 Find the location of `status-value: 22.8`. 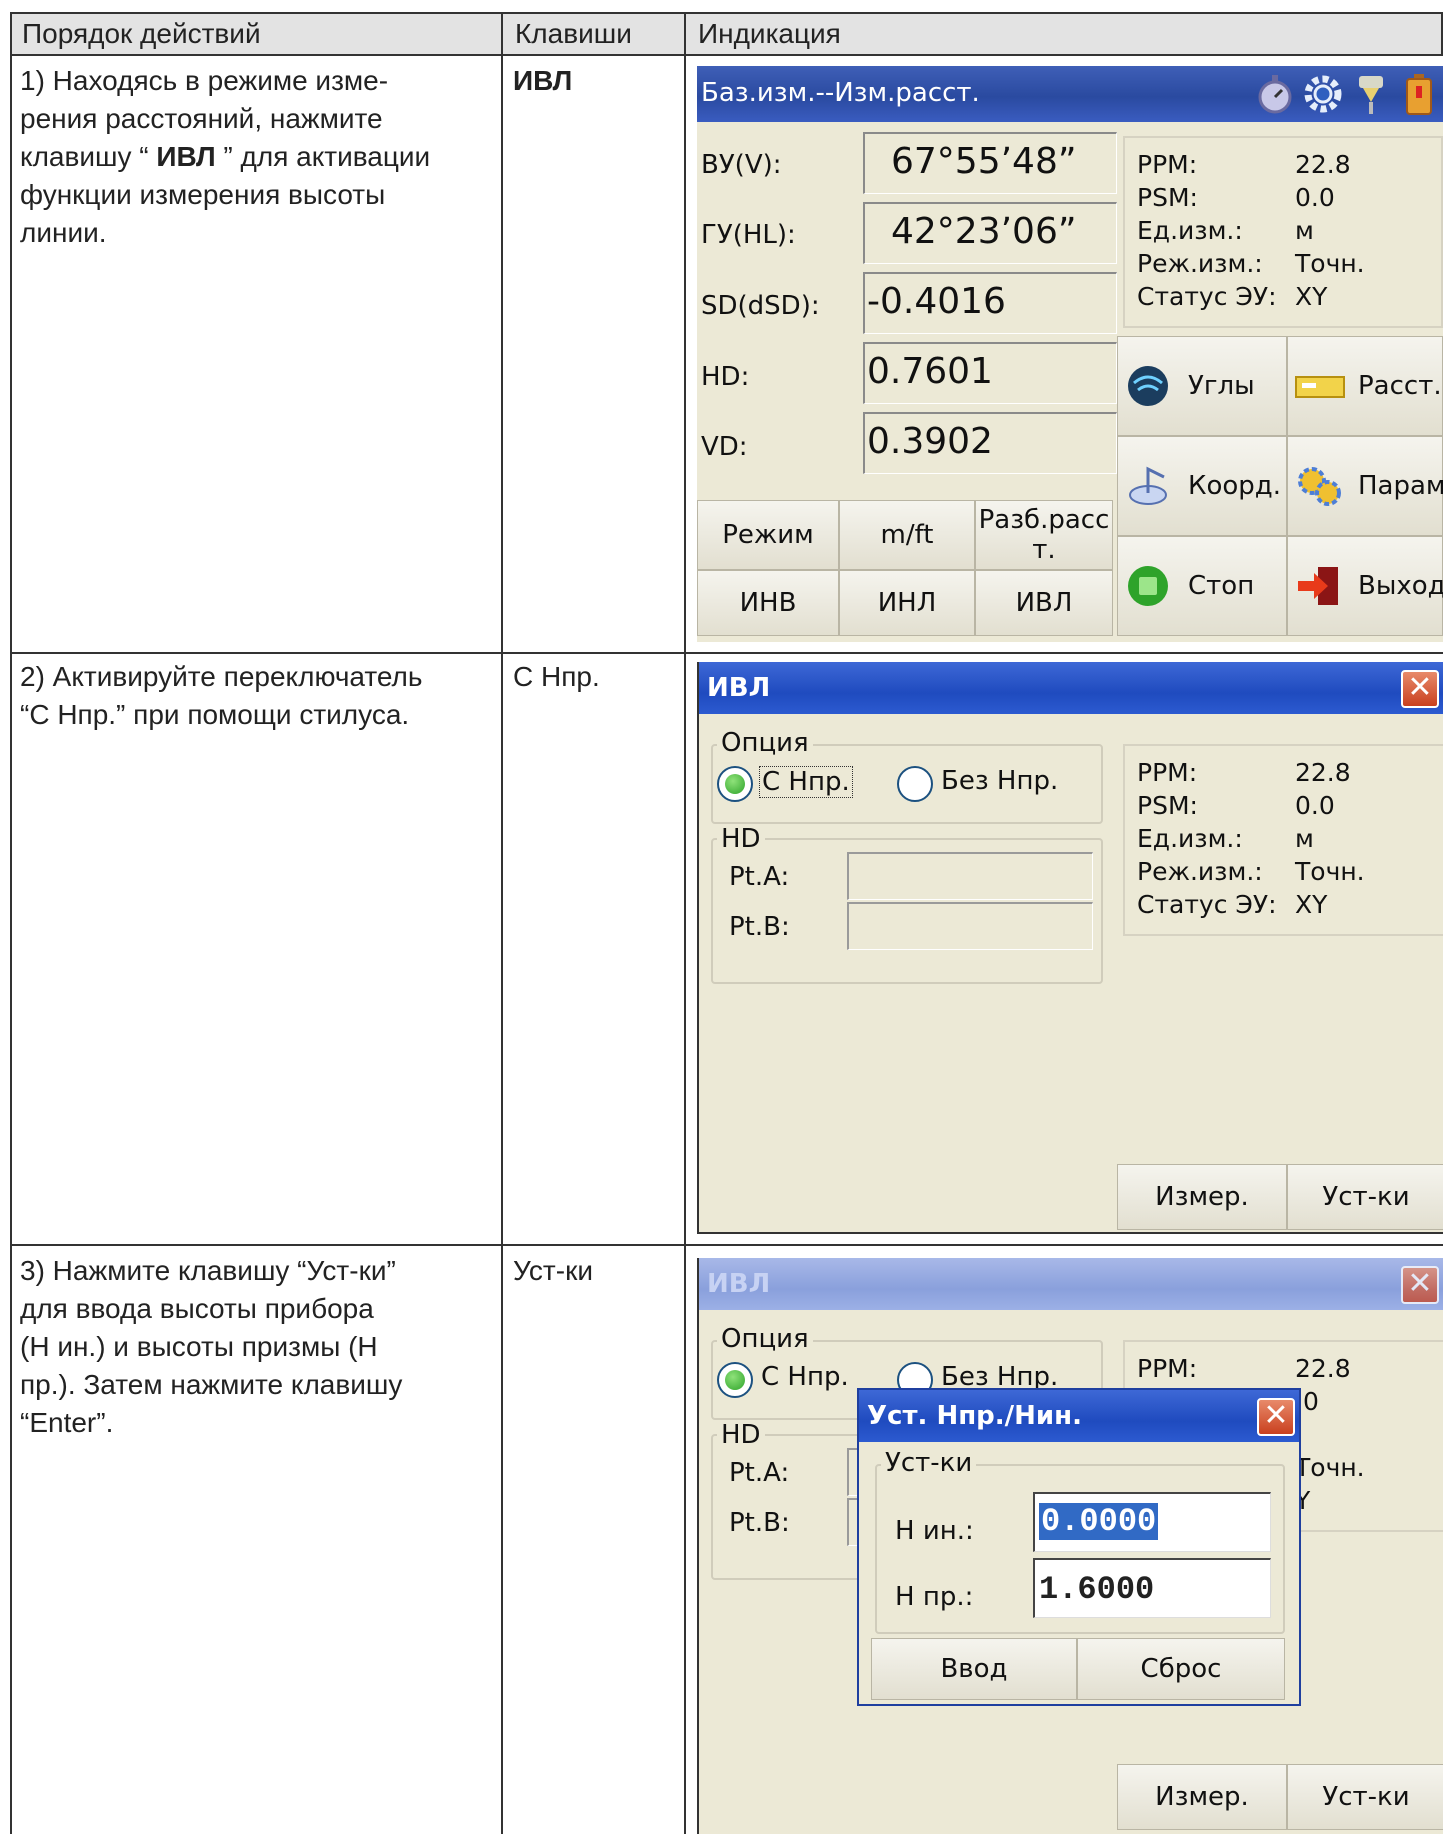

status-value: 22.8 is located at coordinates (1323, 164).